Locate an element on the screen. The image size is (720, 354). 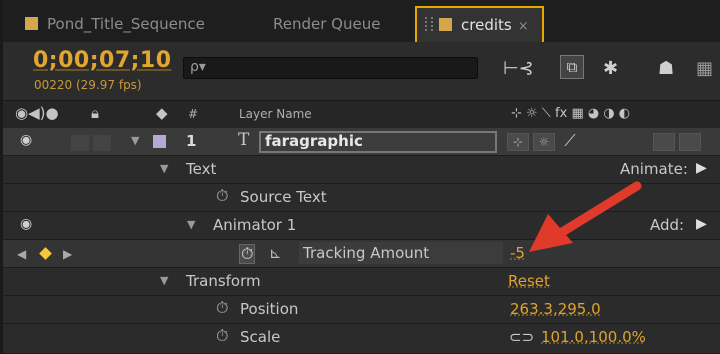
property-group-animator: ◉ ▼ Animator 1 Add: ▶ is located at coordinates (361, 226).